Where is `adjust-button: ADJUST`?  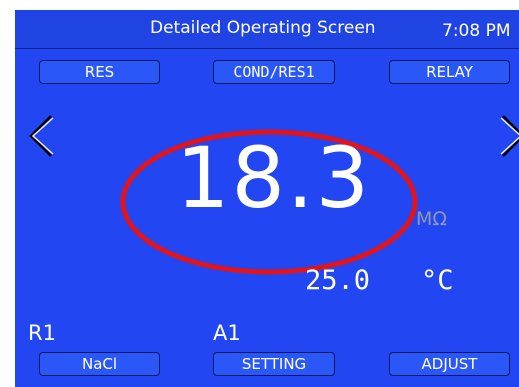
adjust-button: ADJUST is located at coordinates (449, 364).